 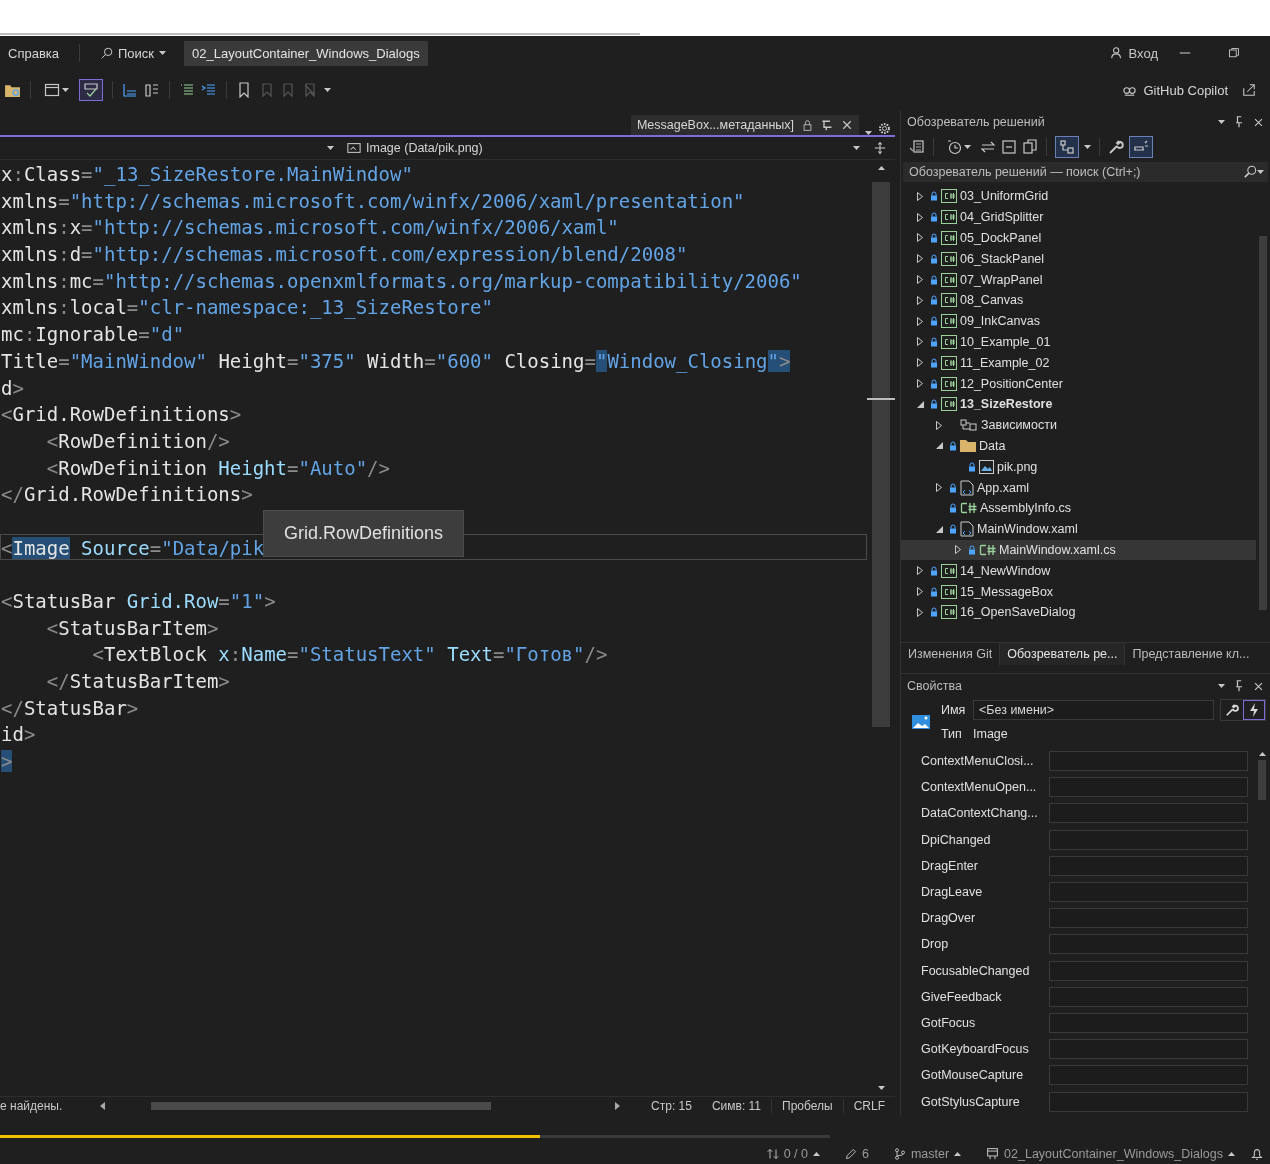 What do you see at coordinates (988, 147) in the screenshot?
I see `sync-icon` at bounding box center [988, 147].